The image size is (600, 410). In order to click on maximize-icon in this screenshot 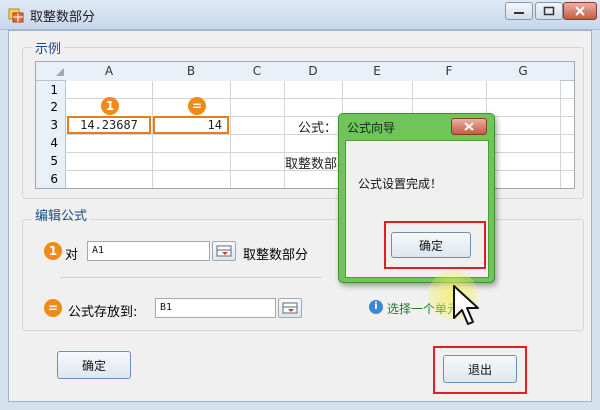, I will do `click(549, 11)`.